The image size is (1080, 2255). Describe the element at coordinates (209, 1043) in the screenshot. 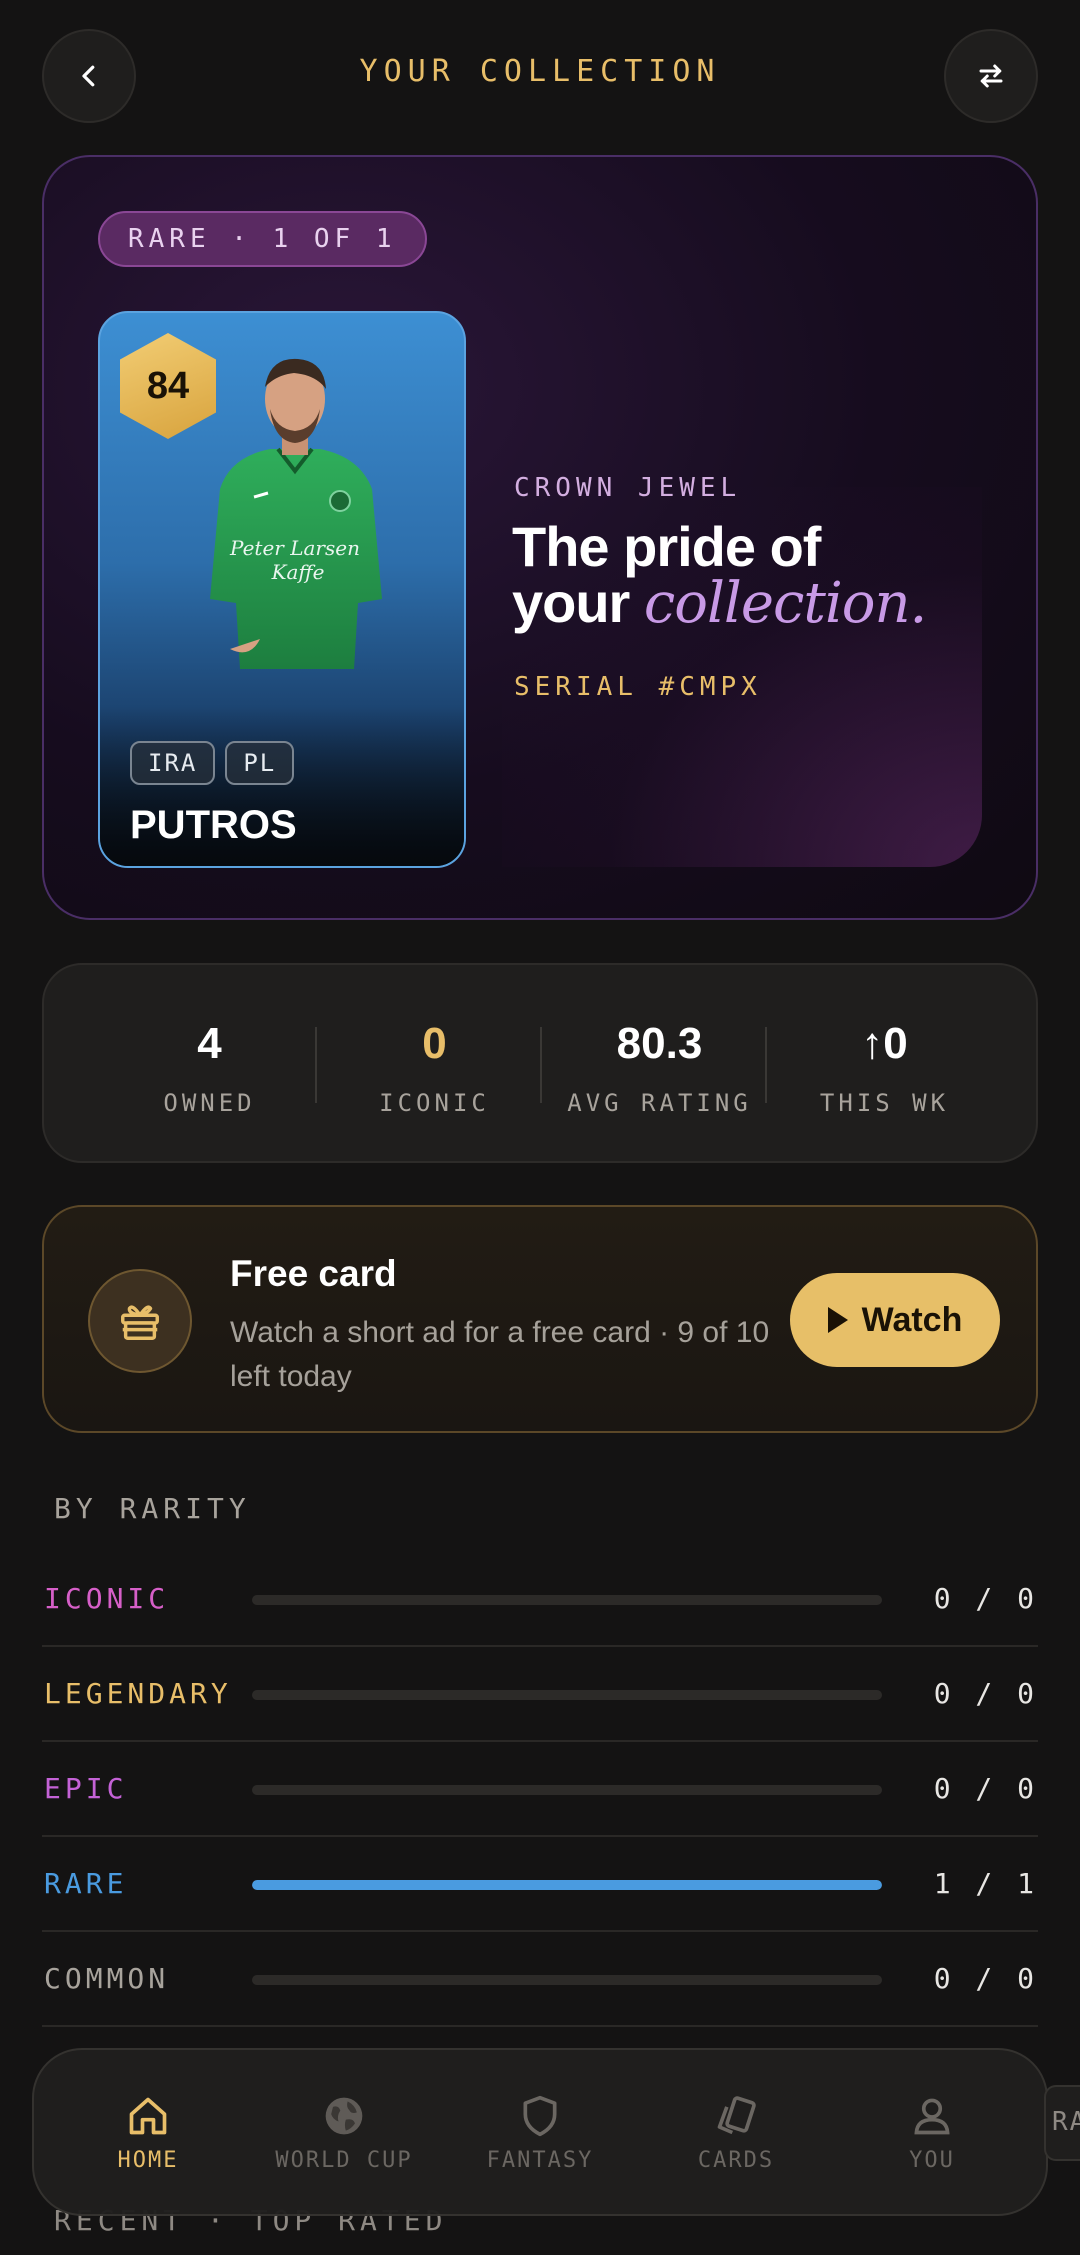

I see `stat-value: 4` at that location.